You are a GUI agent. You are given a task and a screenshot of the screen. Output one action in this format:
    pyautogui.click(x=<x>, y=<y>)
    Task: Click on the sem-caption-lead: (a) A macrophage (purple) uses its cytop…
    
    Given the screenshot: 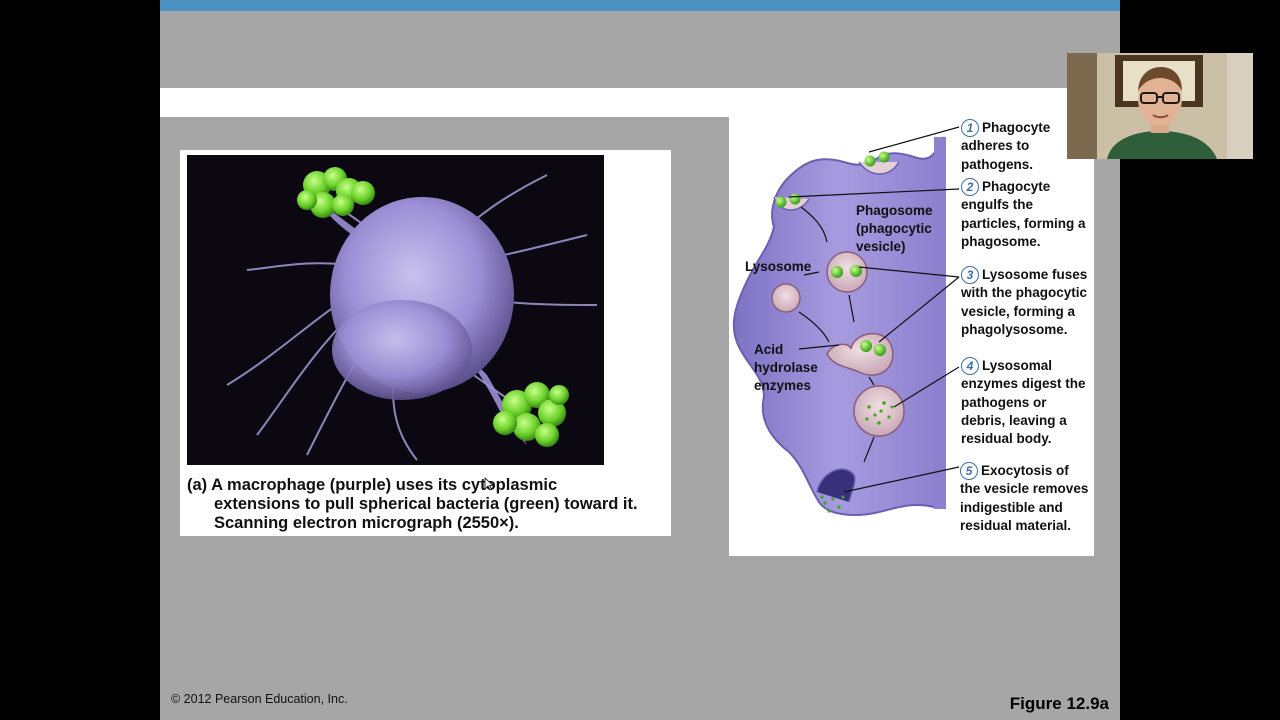 What is the action you would take?
    pyautogui.click(x=372, y=485)
    